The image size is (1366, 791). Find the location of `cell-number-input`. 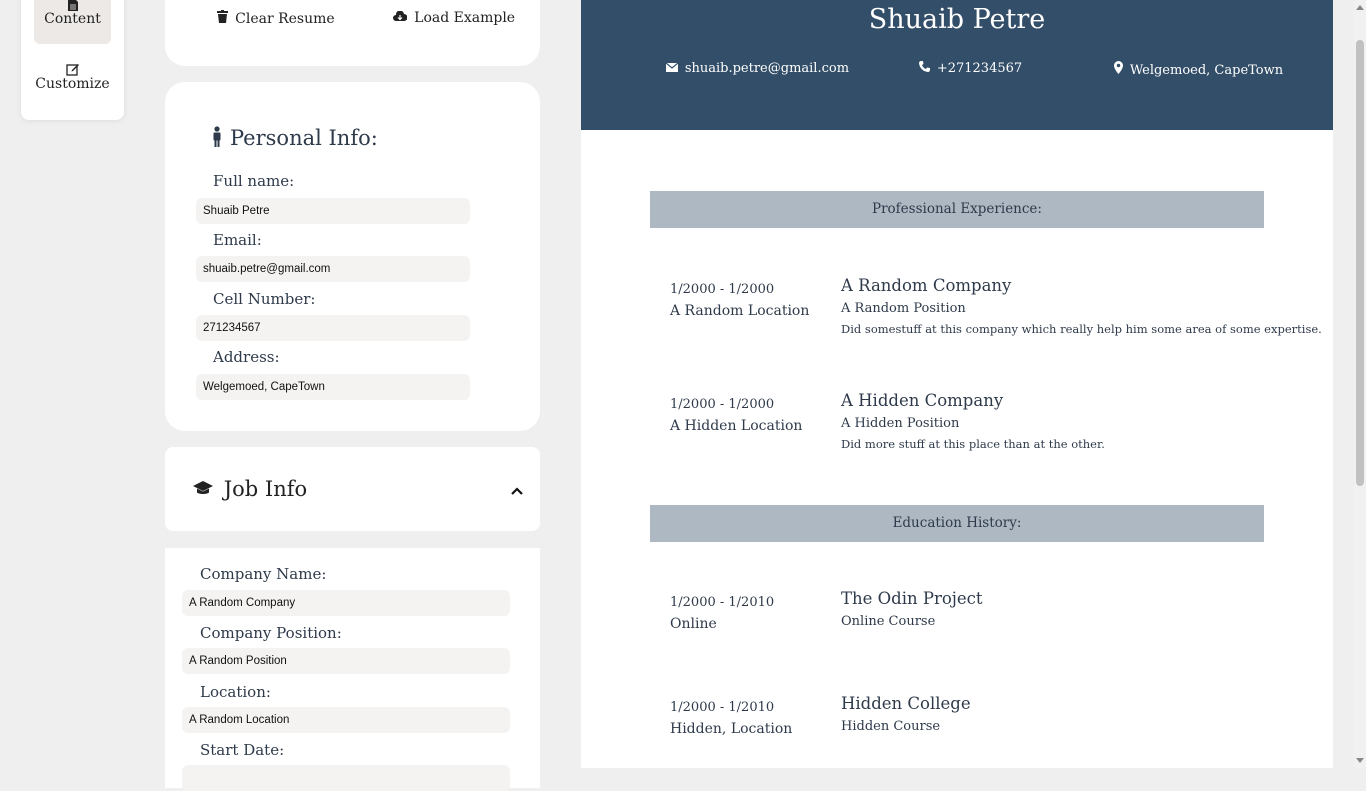

cell-number-input is located at coordinates (333, 328).